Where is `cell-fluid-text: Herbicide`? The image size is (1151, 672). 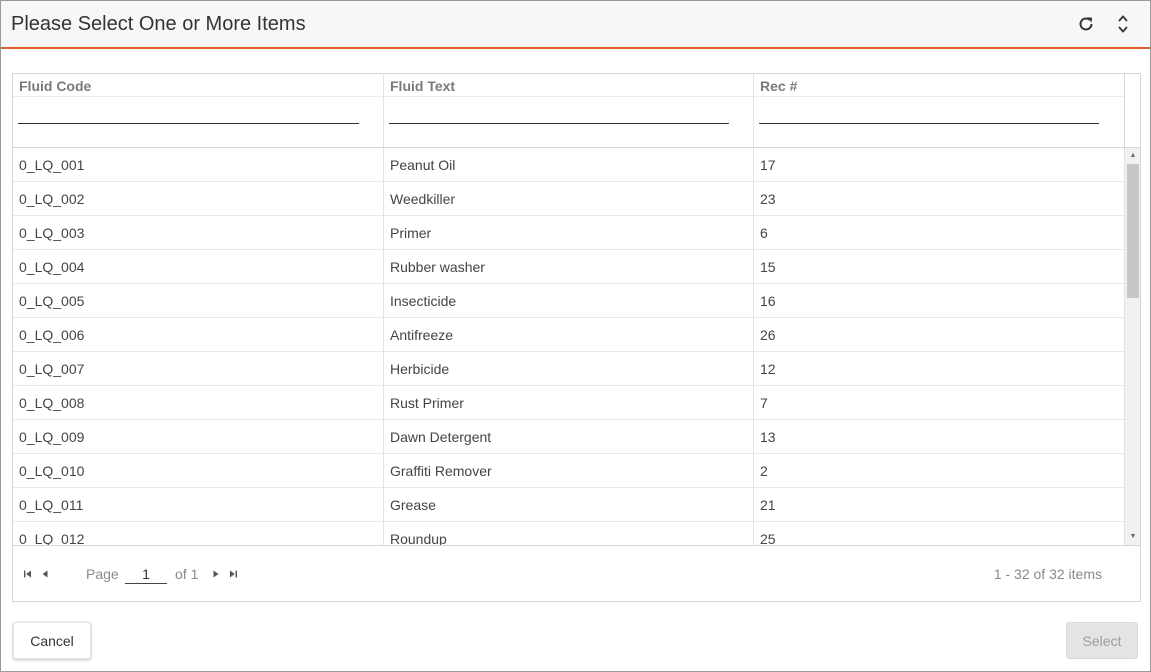
cell-fluid-text: Herbicide is located at coordinates (568, 369).